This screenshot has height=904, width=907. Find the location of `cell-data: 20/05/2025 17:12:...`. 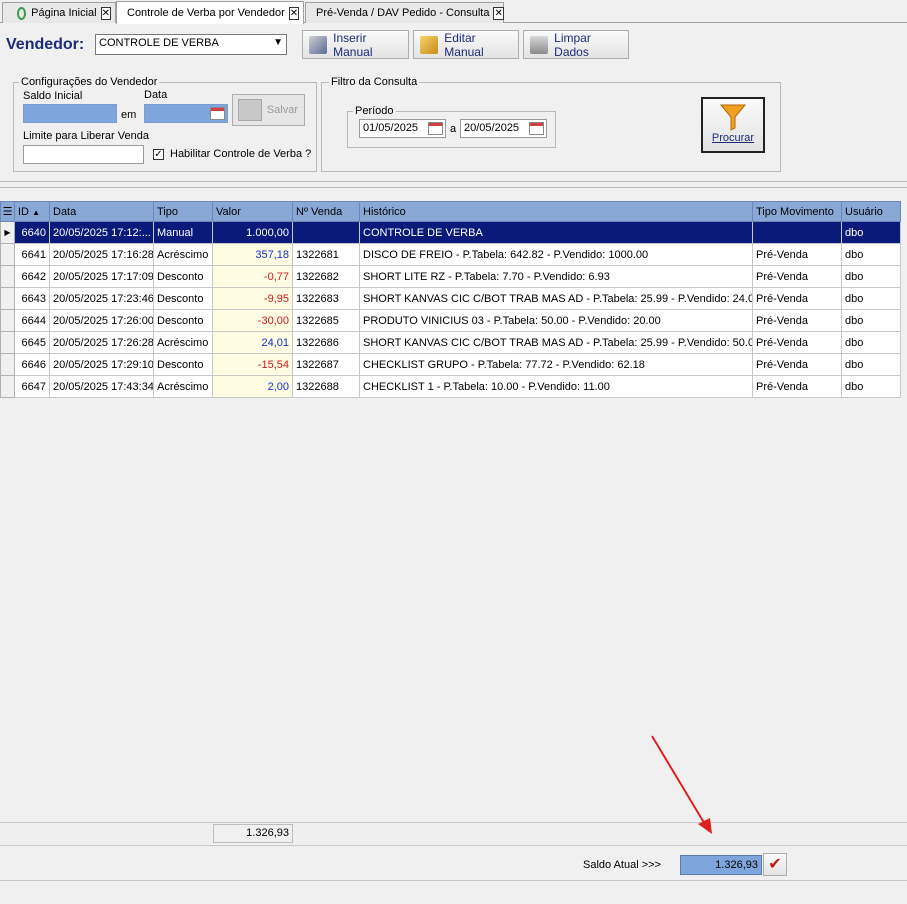

cell-data: 20/05/2025 17:12:... is located at coordinates (101, 232).